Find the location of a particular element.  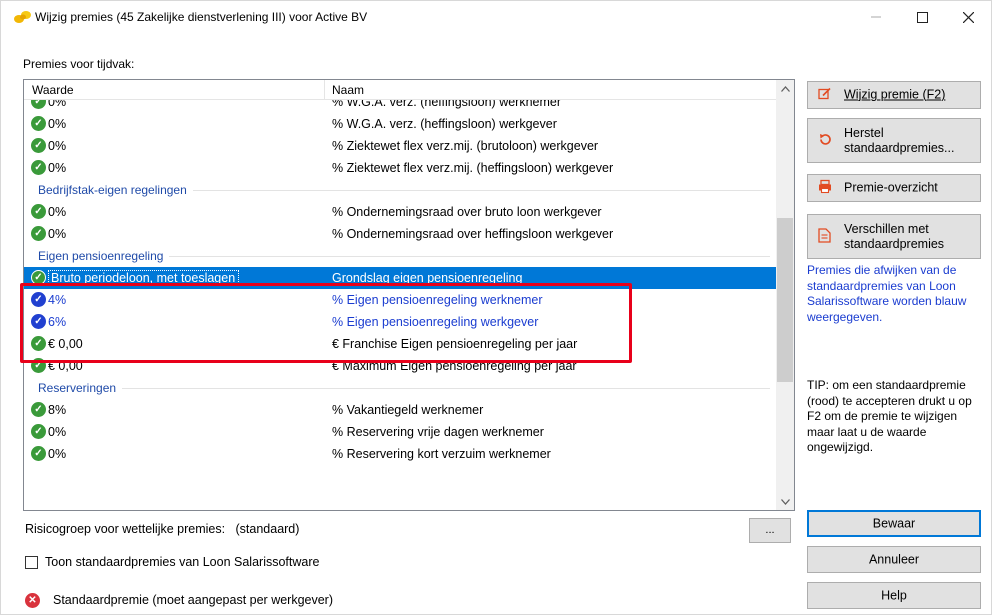

bewaar-label: Bewaar is located at coordinates (894, 523).